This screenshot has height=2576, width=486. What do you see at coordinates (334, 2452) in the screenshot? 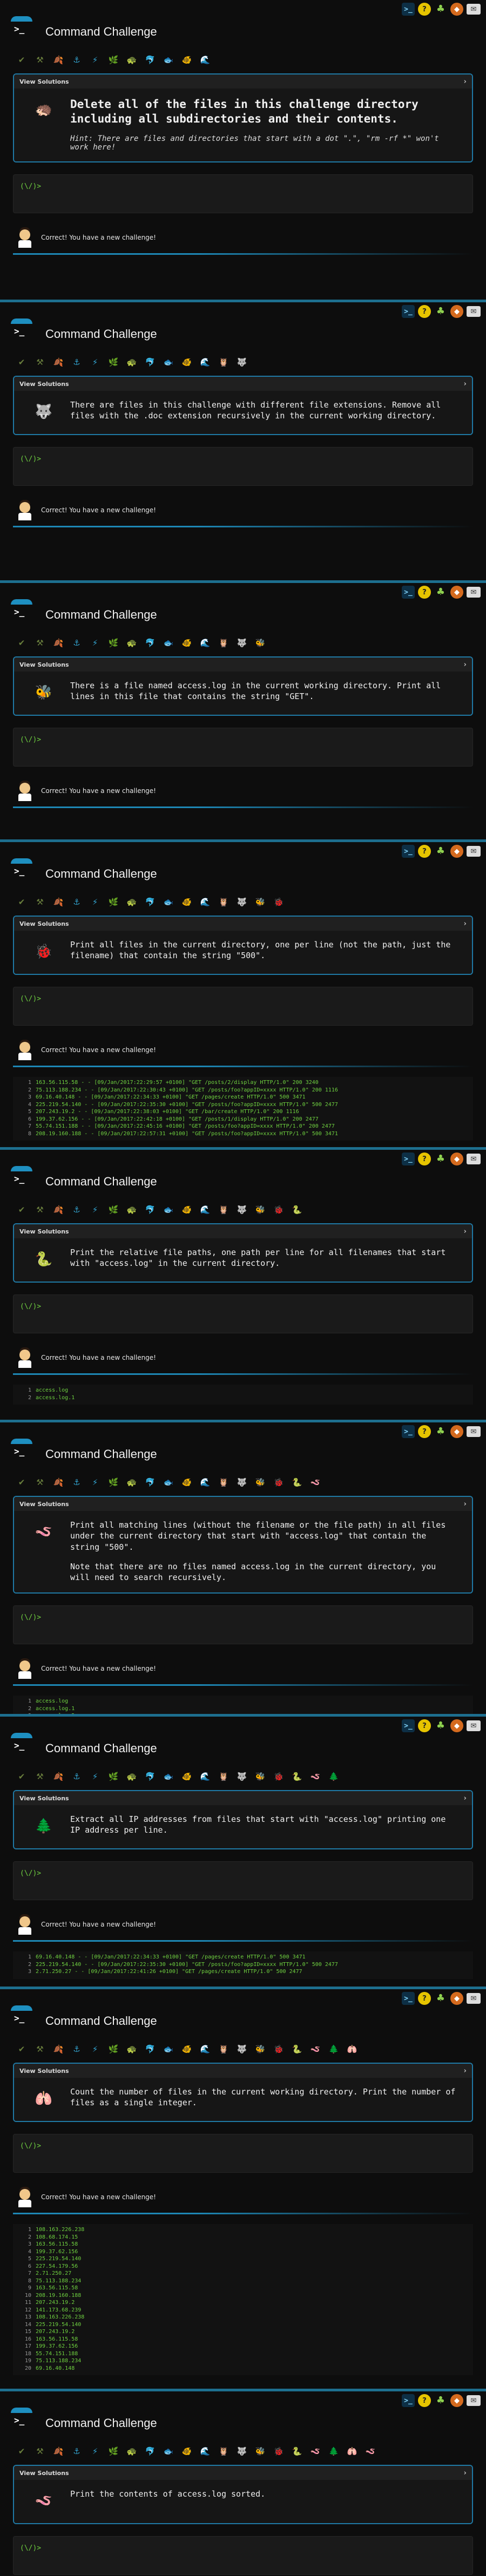
I see `challenge-icon: 🌲` at bounding box center [334, 2452].